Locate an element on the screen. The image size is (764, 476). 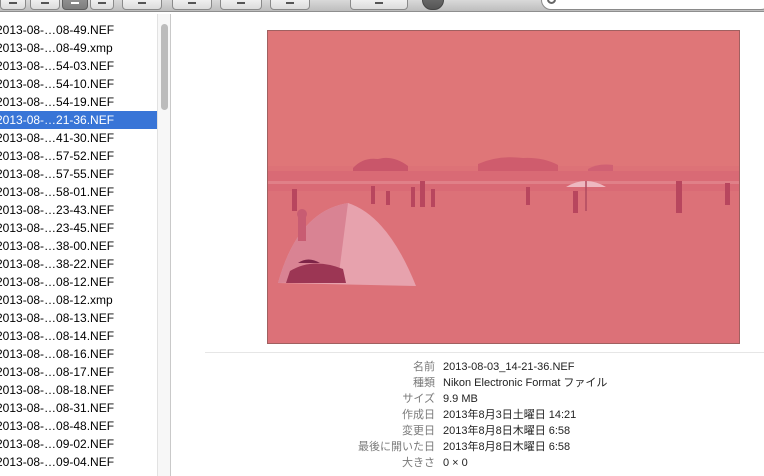
info-label-size: サイズ is located at coordinates (418, 399).